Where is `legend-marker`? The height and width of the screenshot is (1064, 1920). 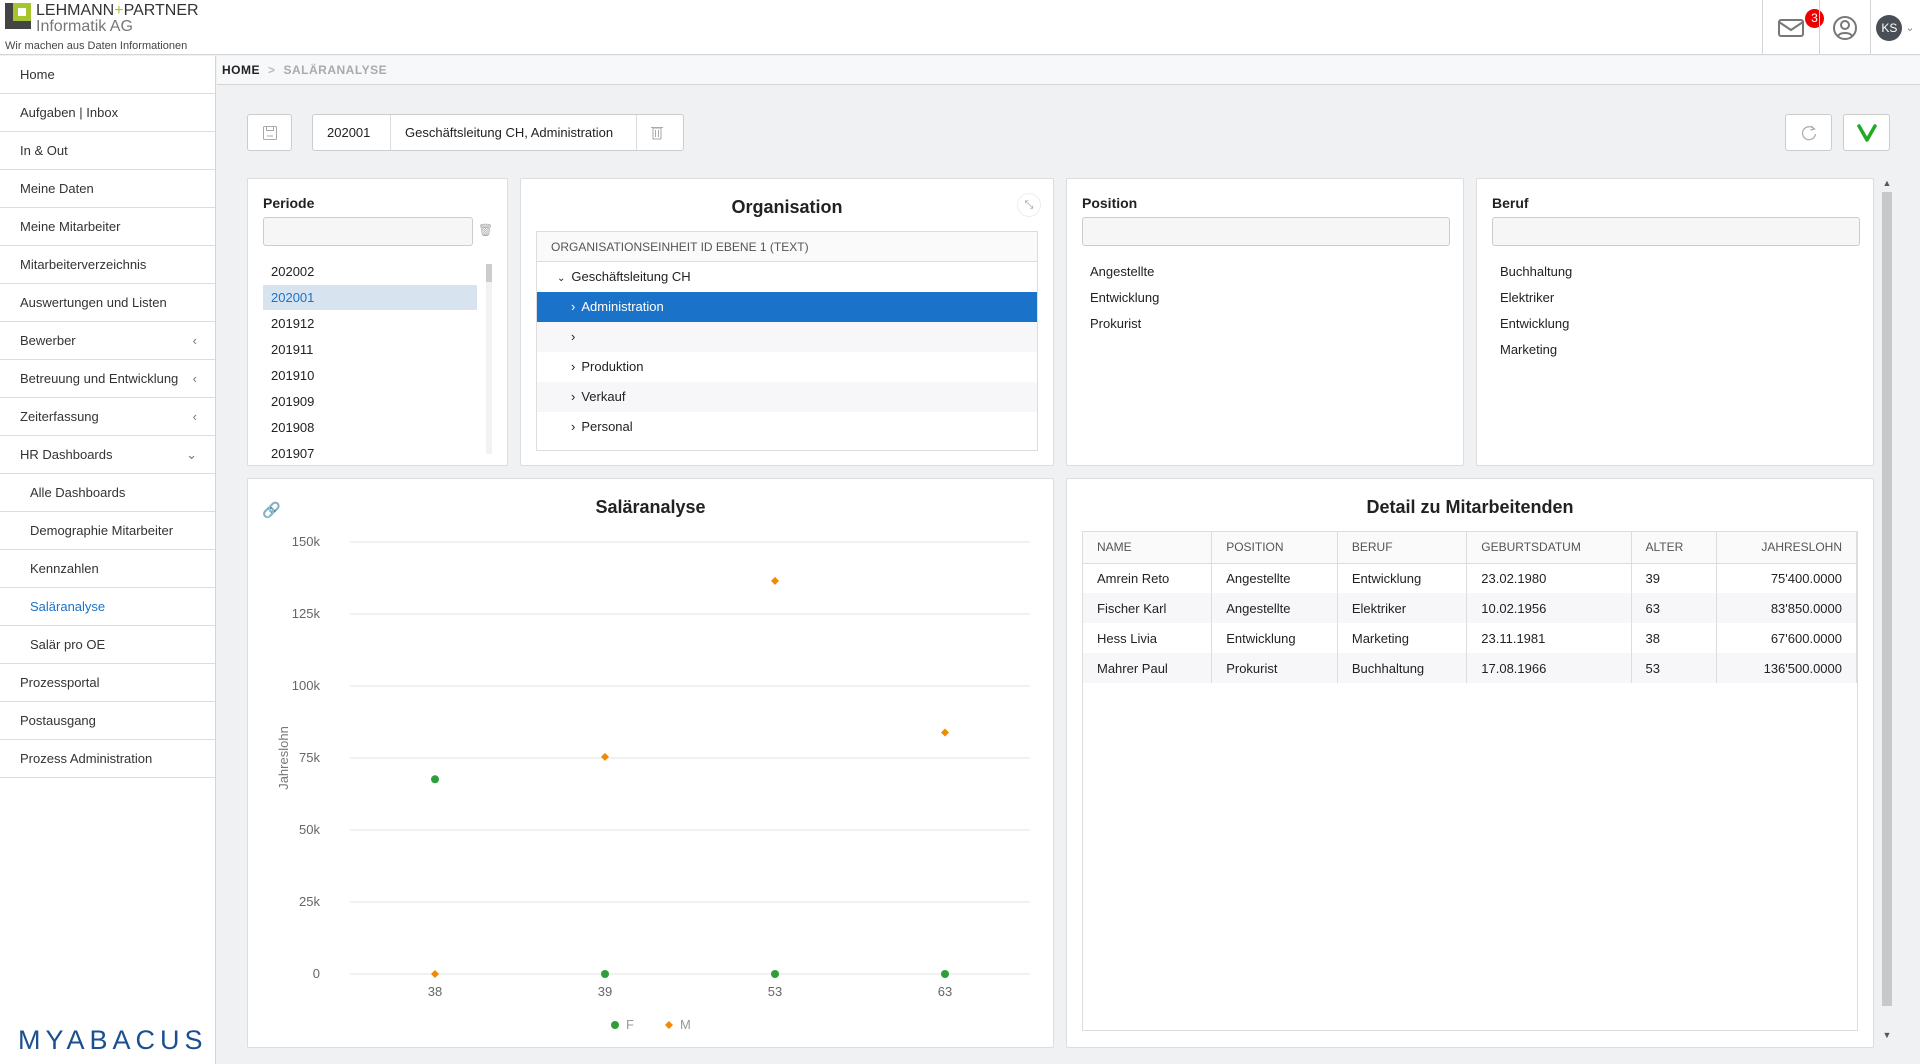 legend-marker is located at coordinates (669, 1025).